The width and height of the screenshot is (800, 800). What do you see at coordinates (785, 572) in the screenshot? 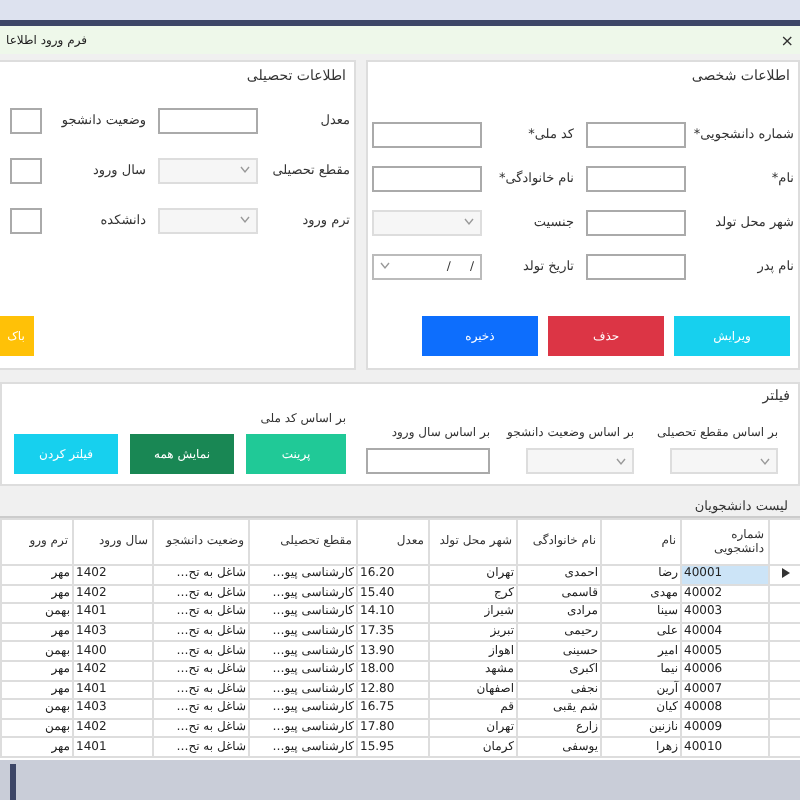
I see `row-pointer-icon` at bounding box center [785, 572].